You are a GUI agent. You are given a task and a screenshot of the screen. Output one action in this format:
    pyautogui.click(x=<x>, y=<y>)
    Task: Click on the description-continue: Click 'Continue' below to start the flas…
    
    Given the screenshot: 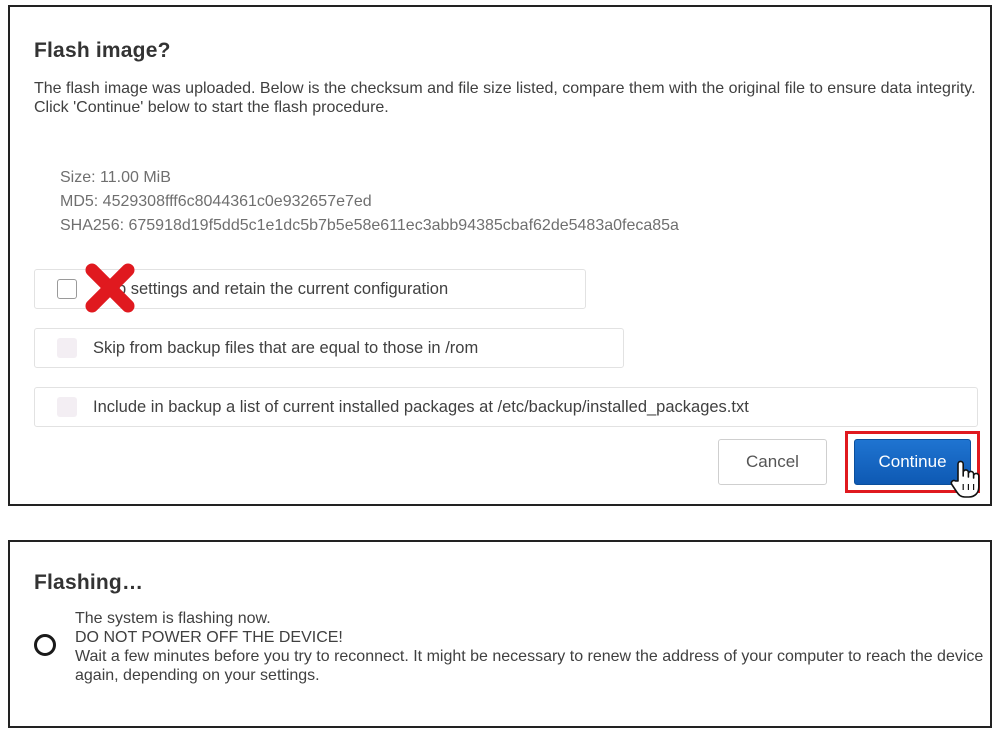 What is the action you would take?
    pyautogui.click(x=211, y=107)
    